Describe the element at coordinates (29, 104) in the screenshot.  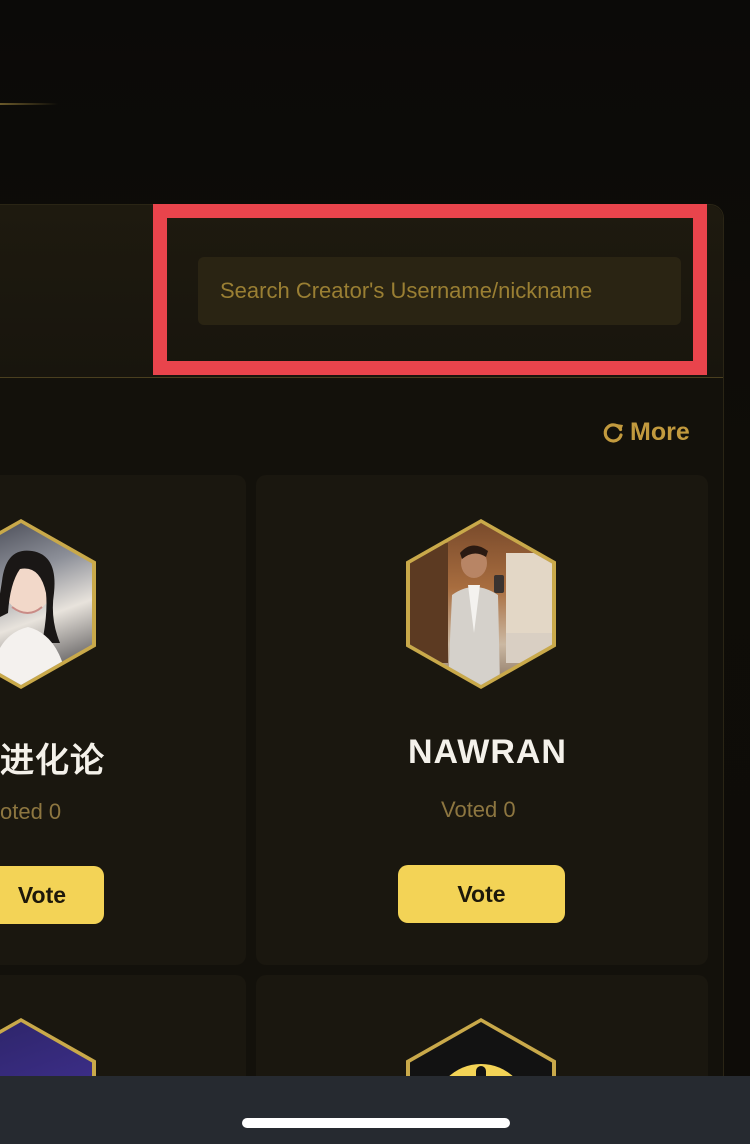
I see `header-accent-line` at that location.